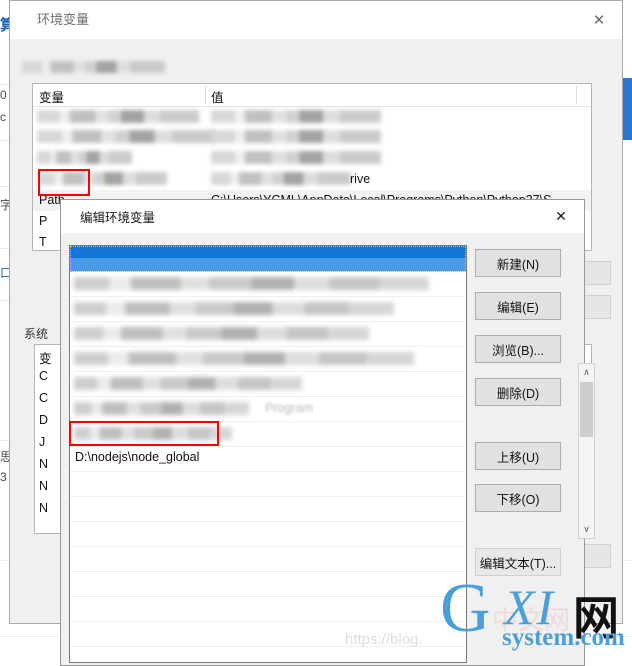 This screenshot has width=632, height=666. What do you see at coordinates (518, 498) in the screenshot?
I see `move-down-button: 下移(O)` at bounding box center [518, 498].